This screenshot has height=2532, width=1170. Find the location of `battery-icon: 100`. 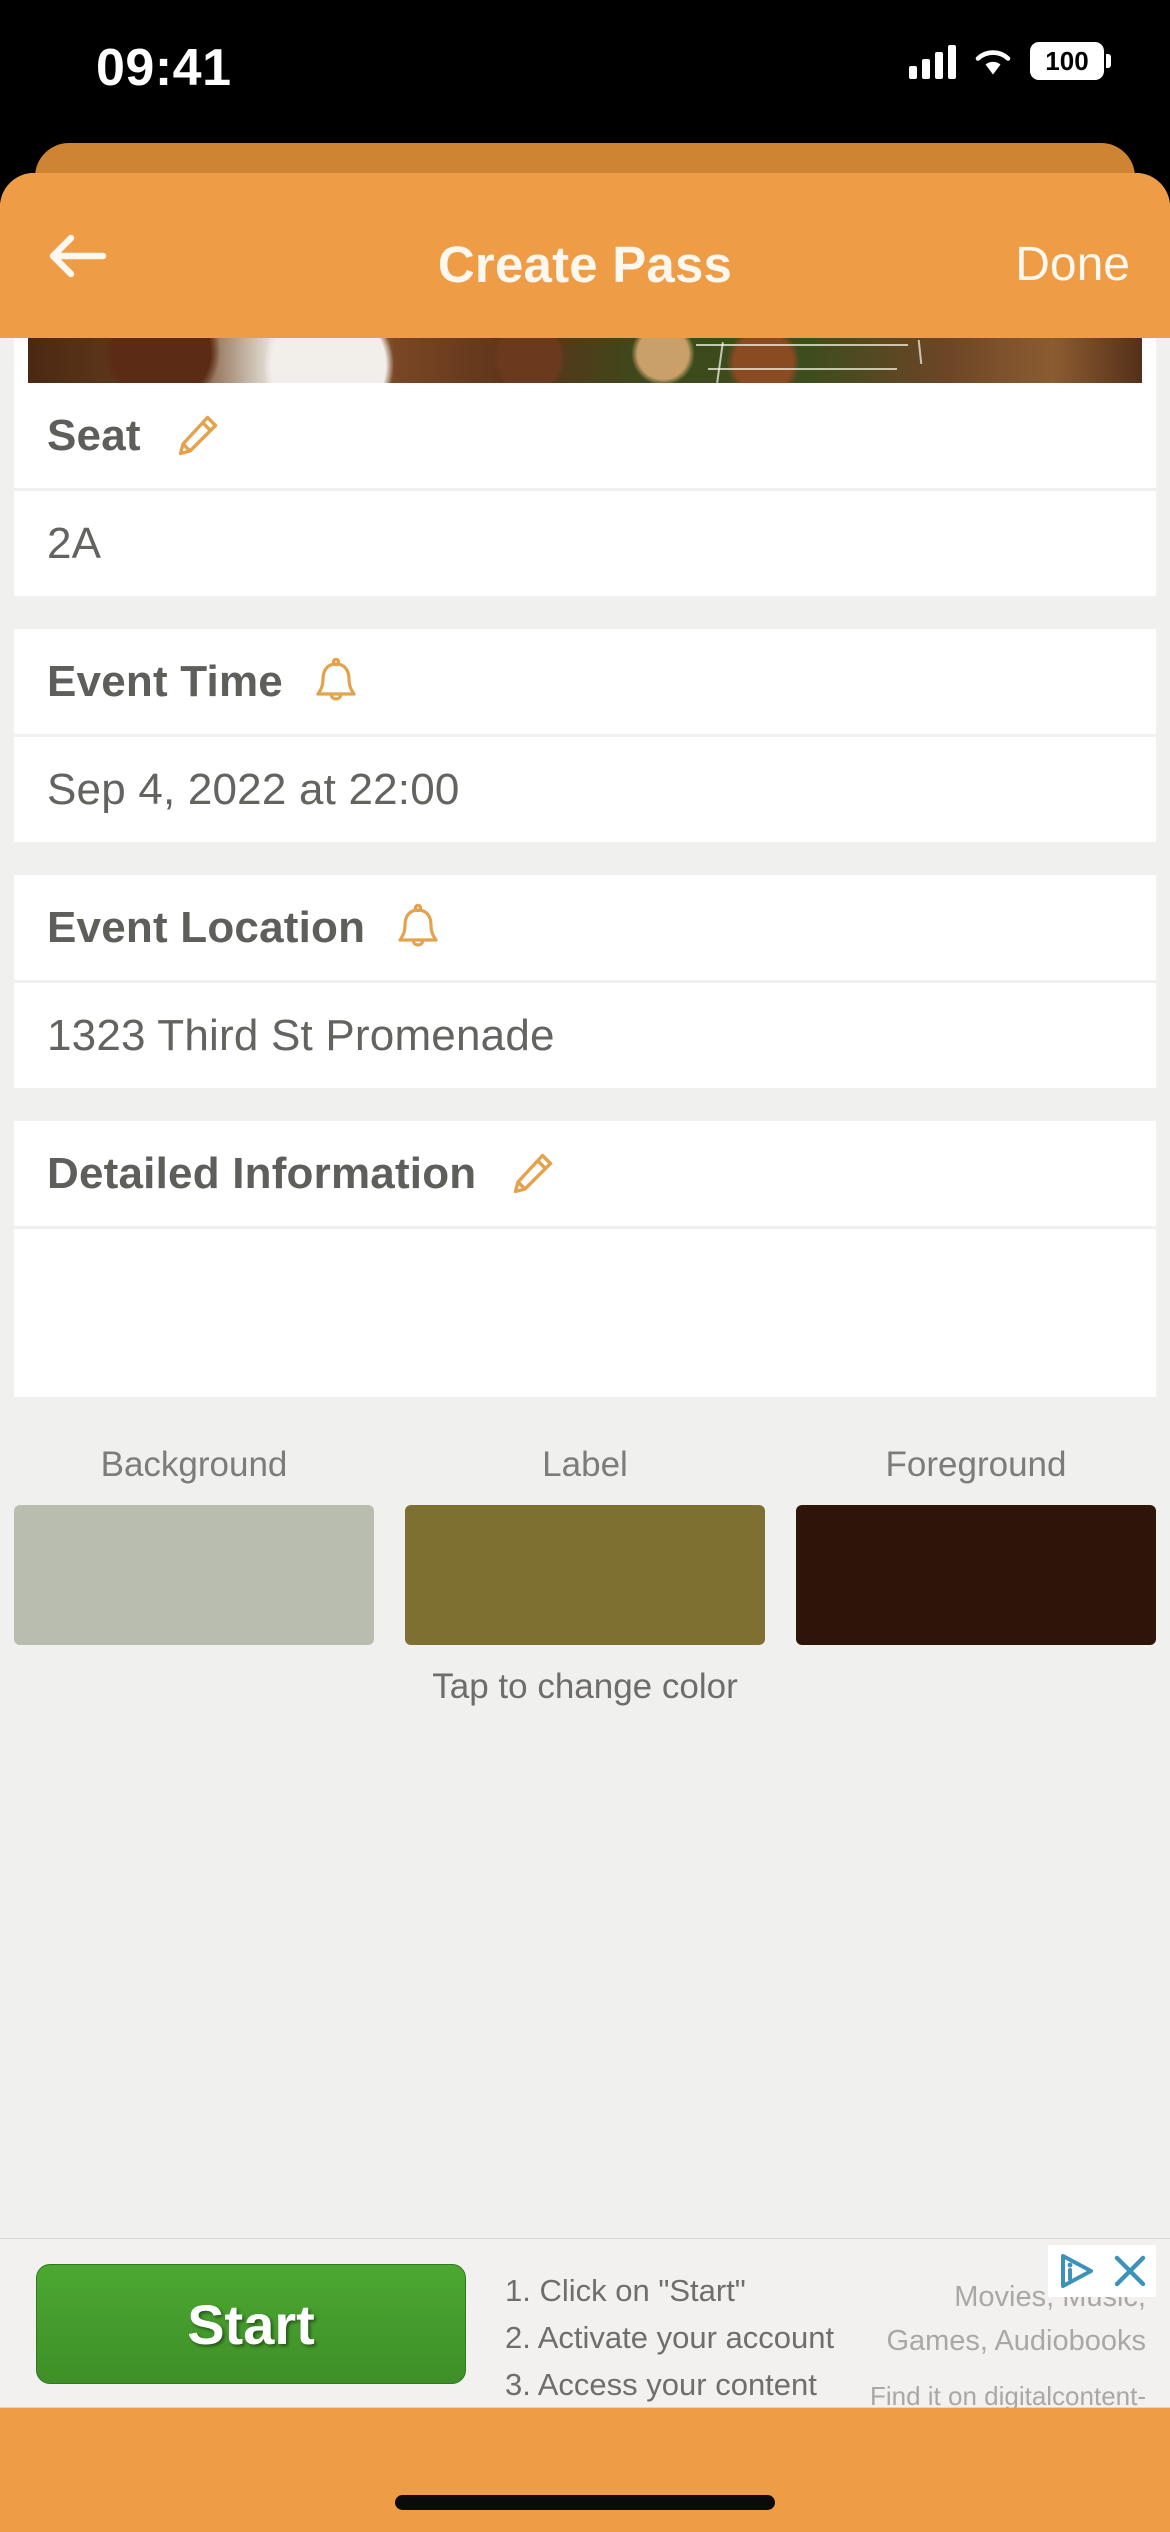

battery-icon: 100 is located at coordinates (1070, 61).